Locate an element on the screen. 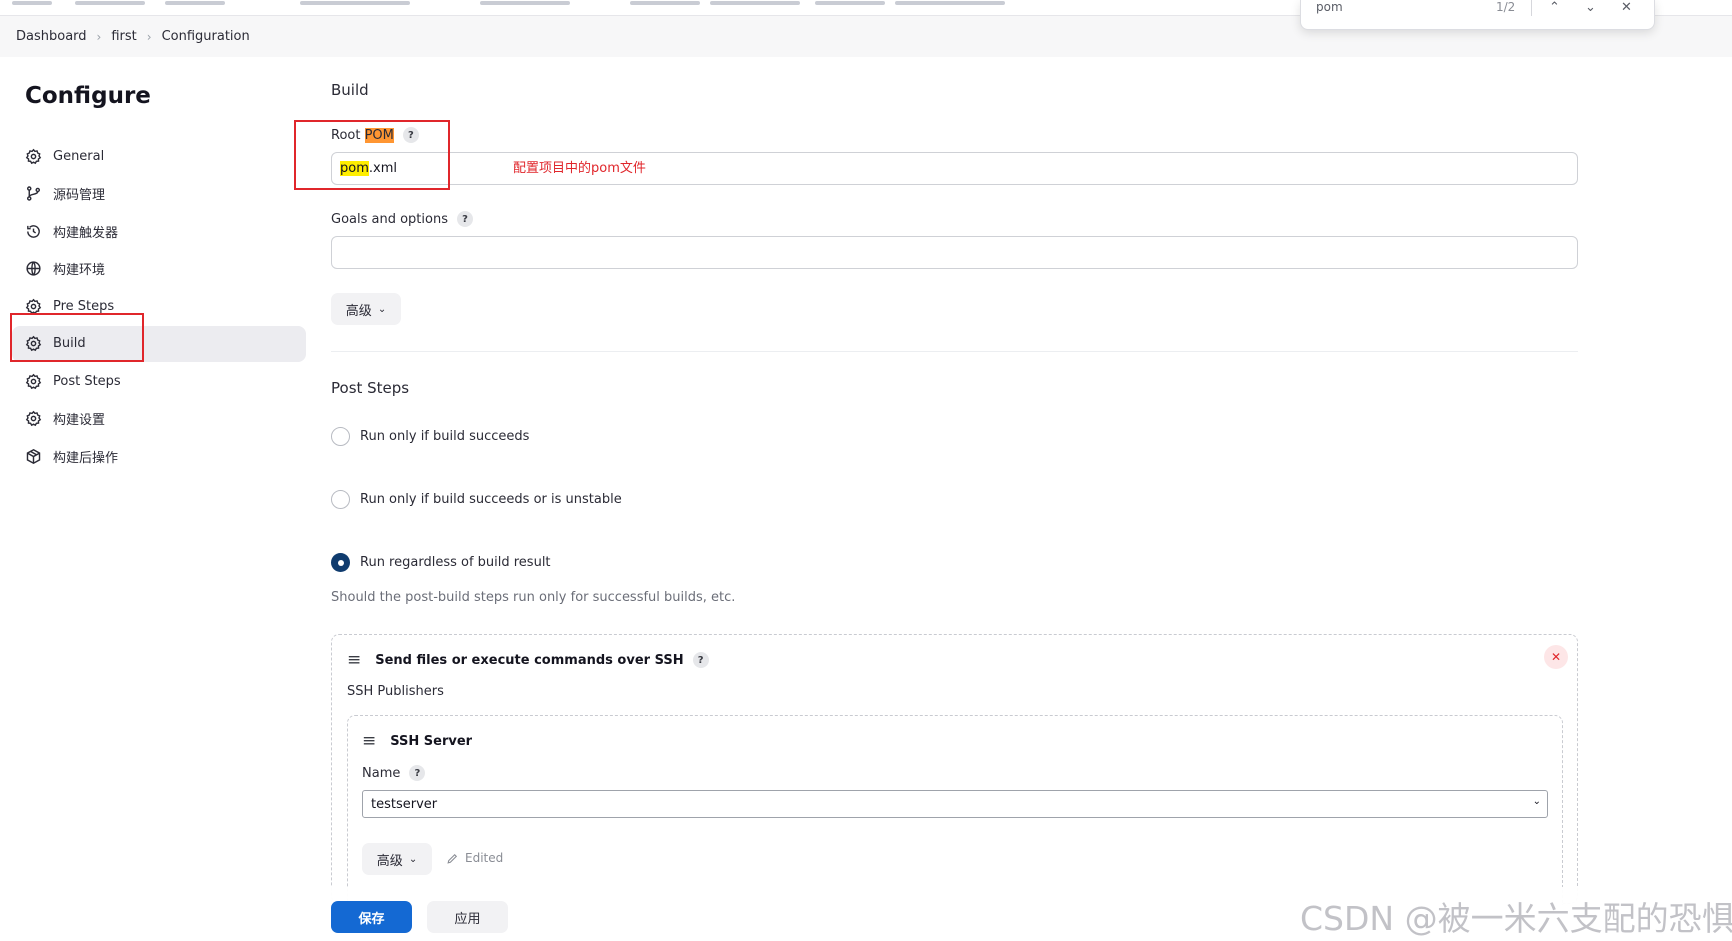 Image resolution: width=1732 pixels, height=941 pixels. globe-icon is located at coordinates (33, 268).